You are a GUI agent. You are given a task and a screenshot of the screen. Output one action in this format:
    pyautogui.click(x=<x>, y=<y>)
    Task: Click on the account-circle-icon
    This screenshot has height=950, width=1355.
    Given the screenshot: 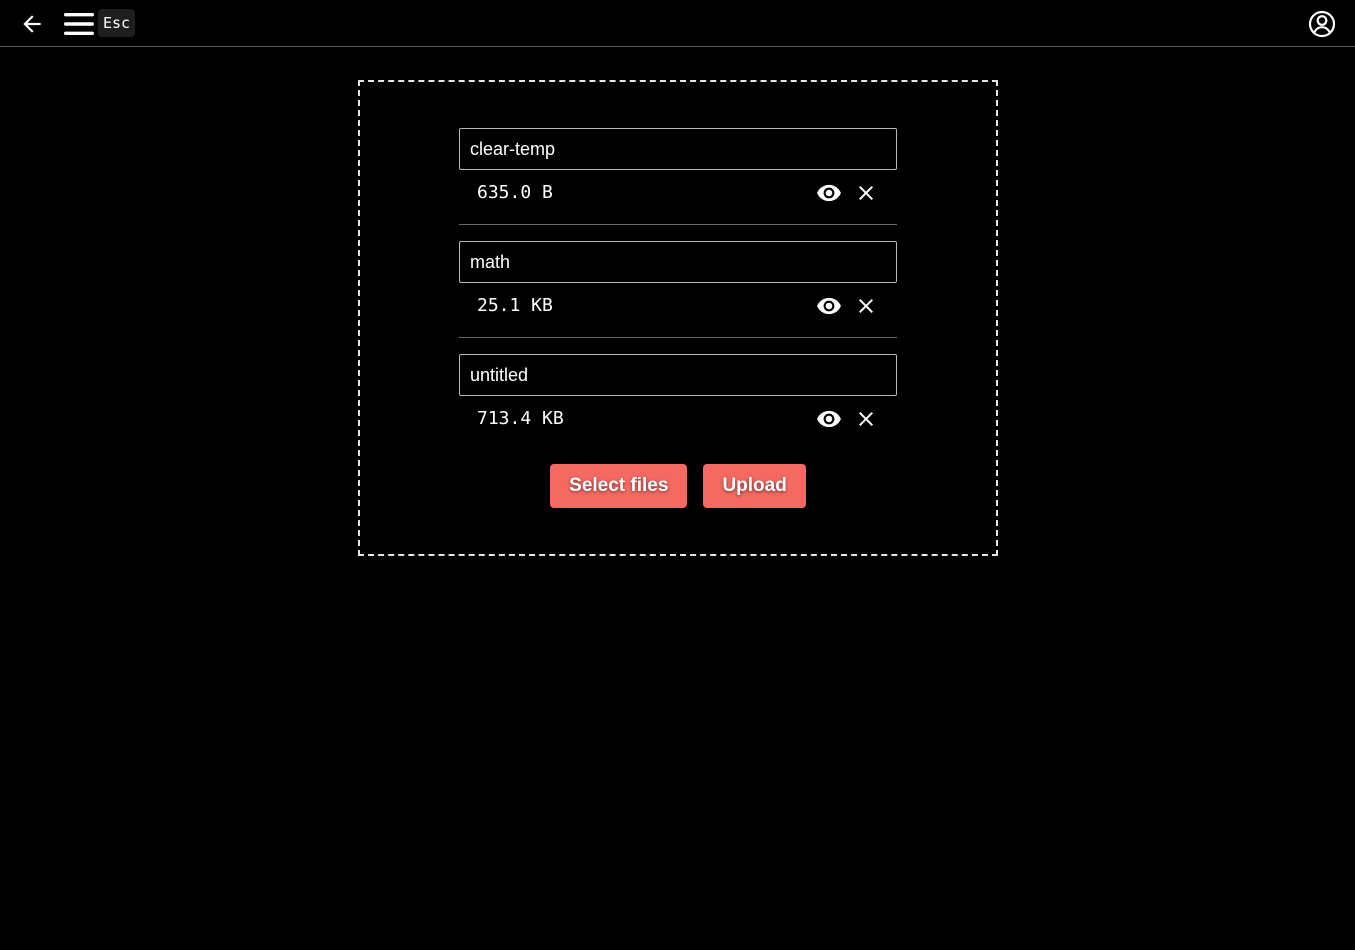 What is the action you would take?
    pyautogui.click(x=1322, y=24)
    